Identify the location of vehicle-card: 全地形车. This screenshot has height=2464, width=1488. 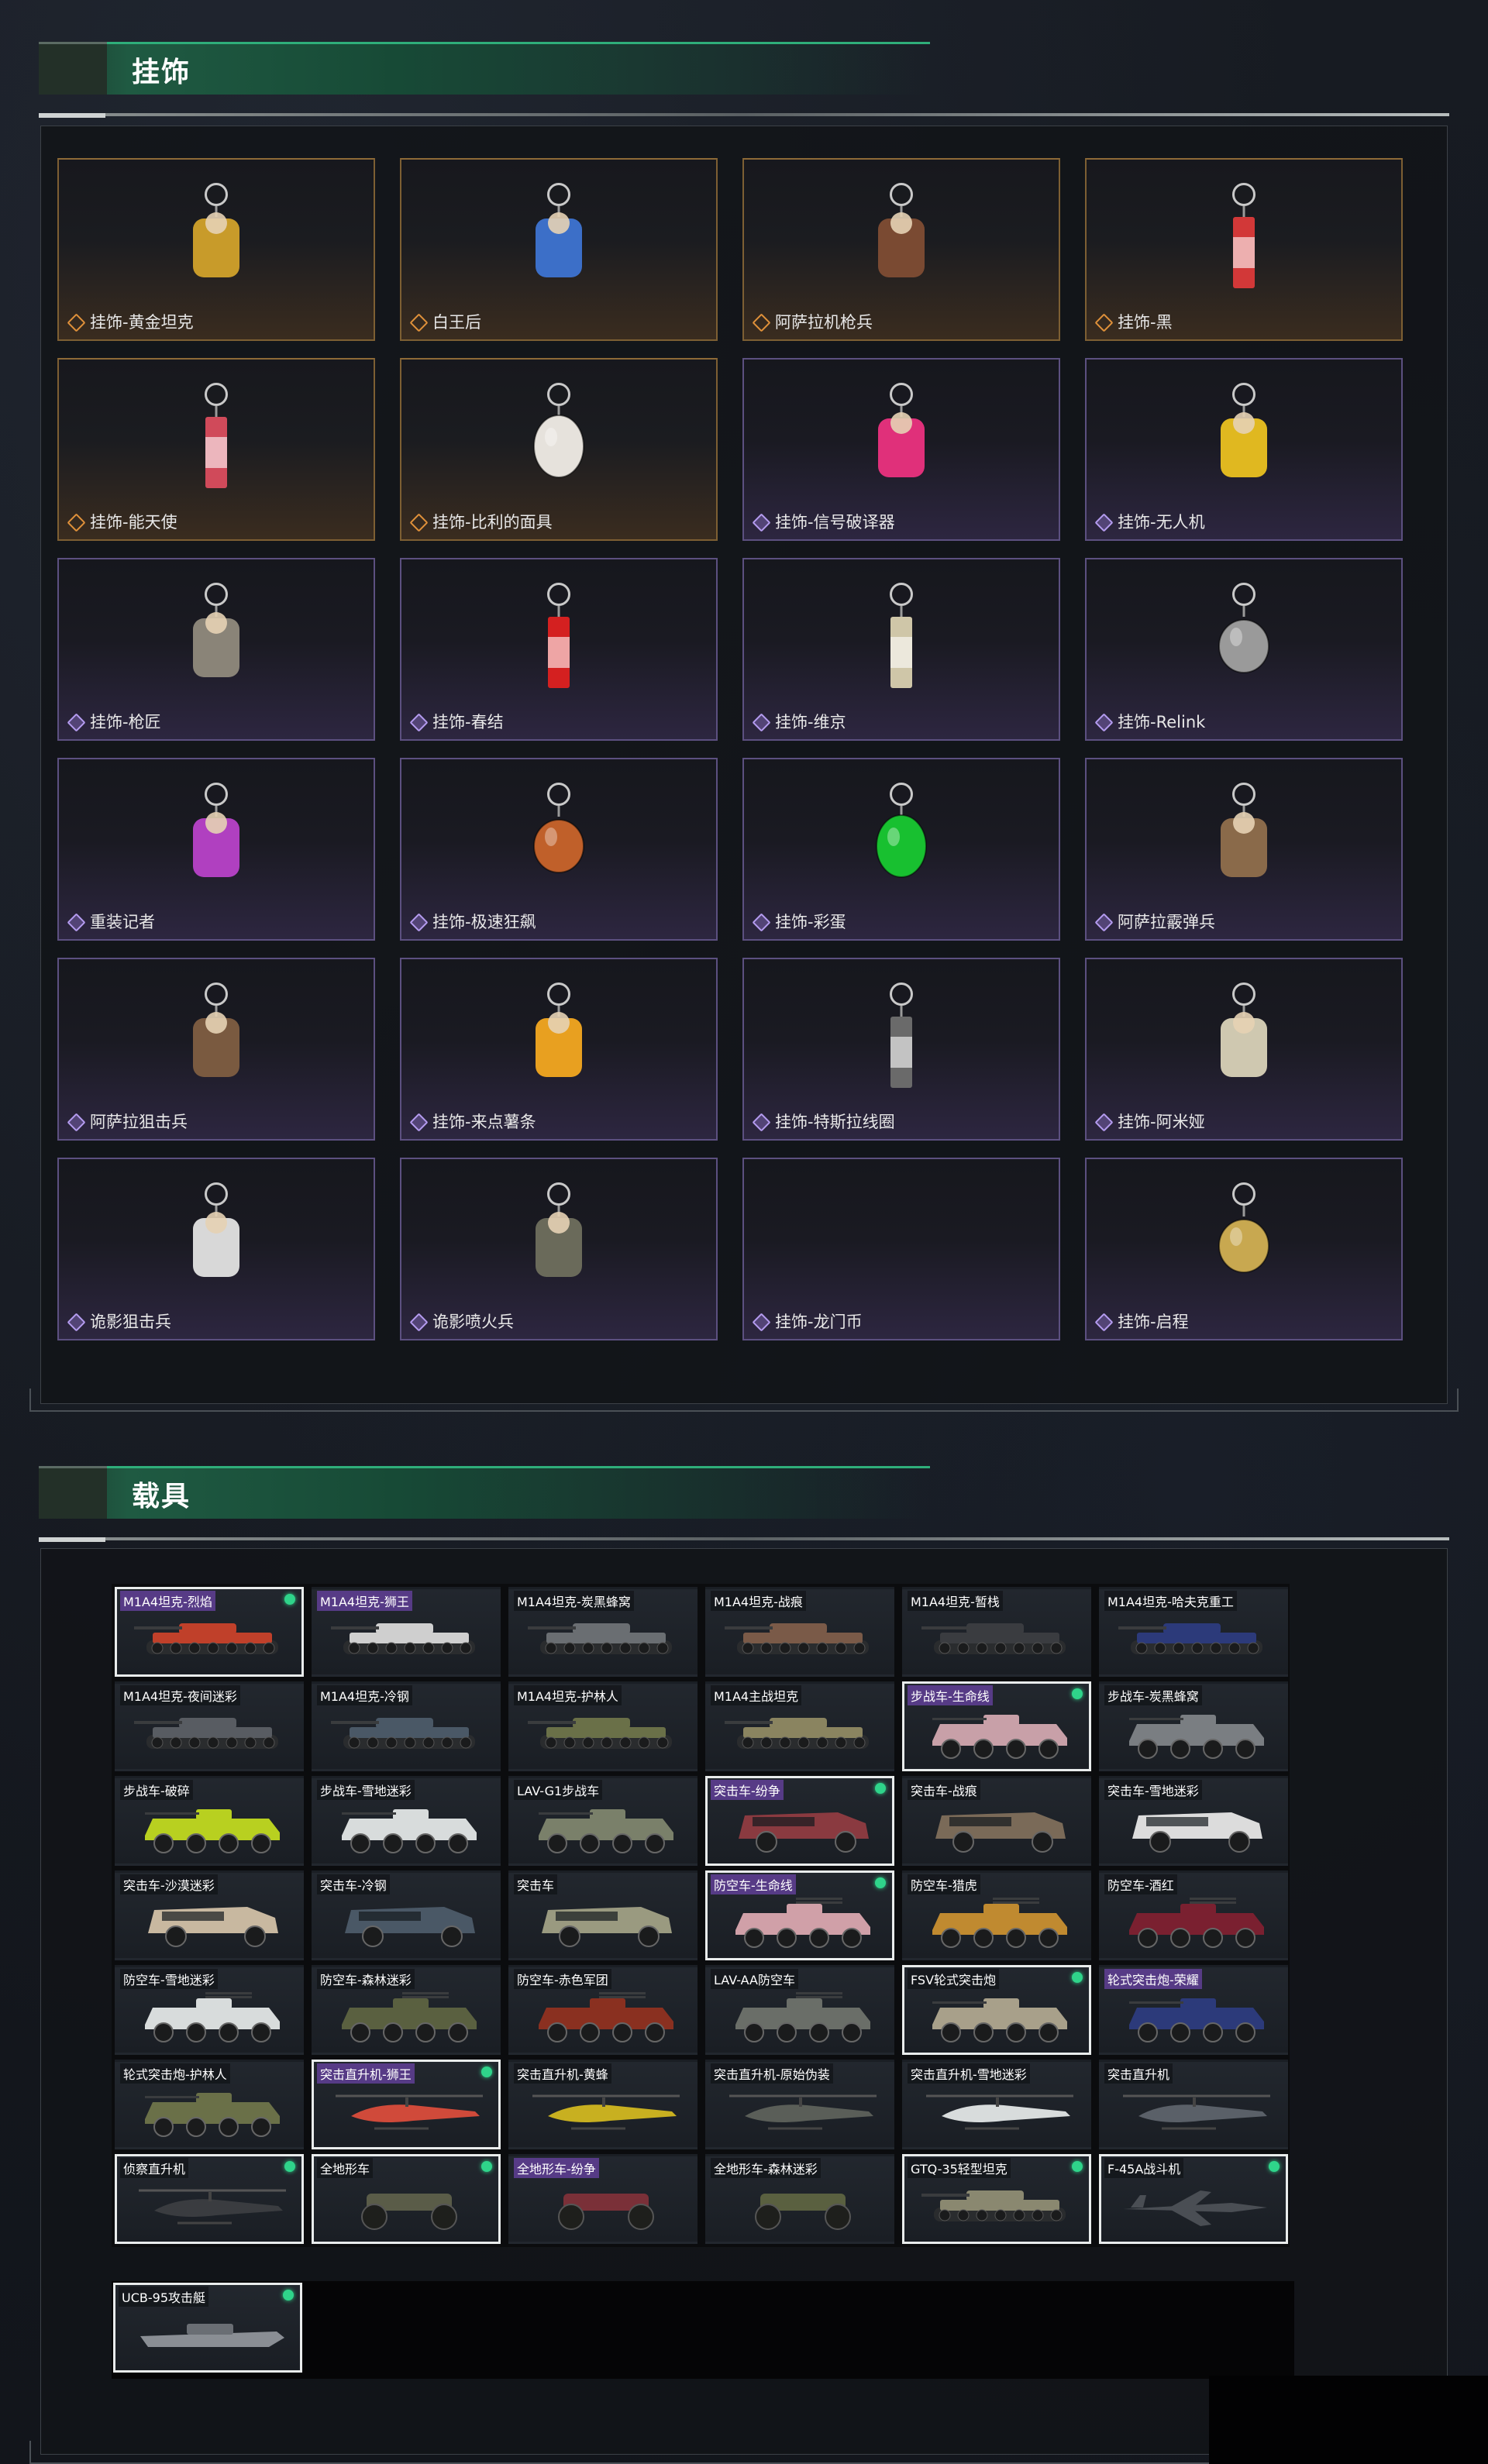
(406, 2199).